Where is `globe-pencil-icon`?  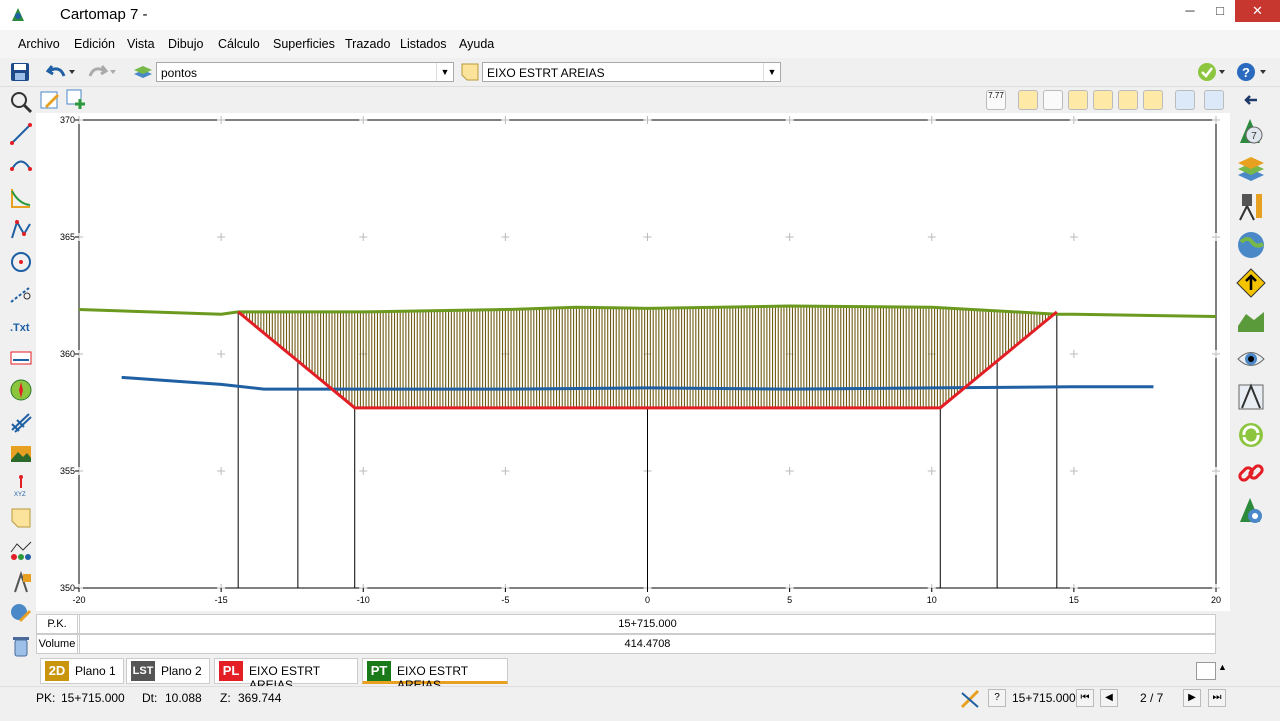 globe-pencil-icon is located at coordinates (21, 614).